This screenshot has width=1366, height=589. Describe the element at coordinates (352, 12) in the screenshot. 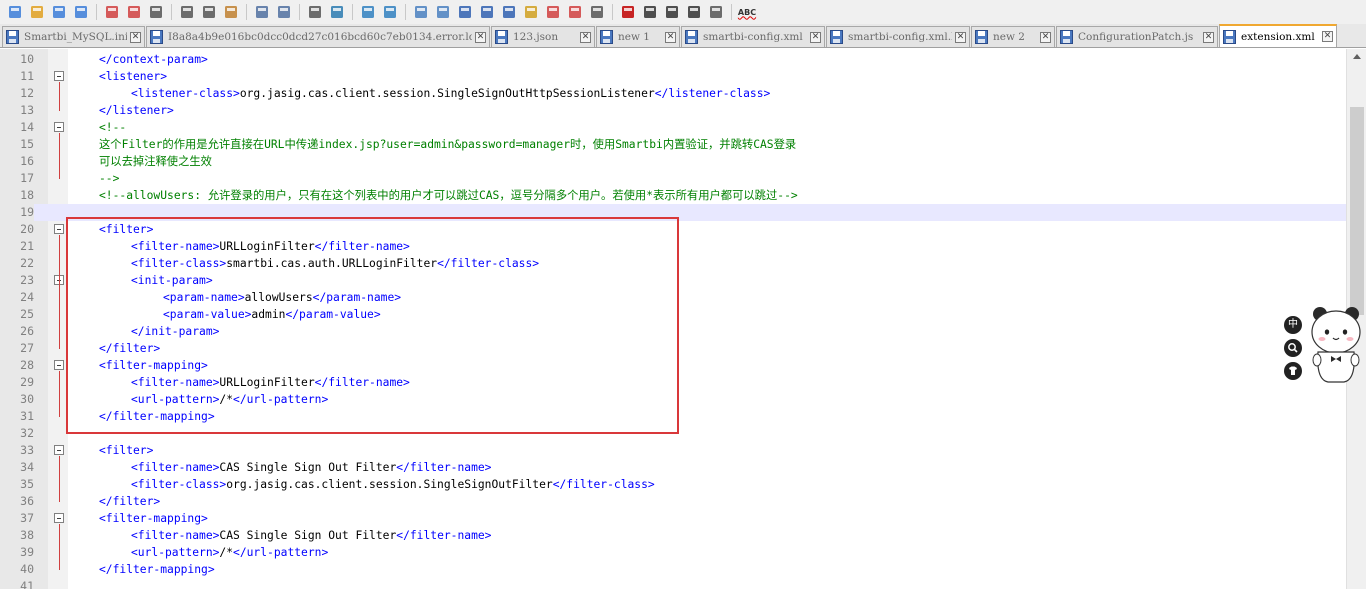

I see `toolbar-separator` at that location.